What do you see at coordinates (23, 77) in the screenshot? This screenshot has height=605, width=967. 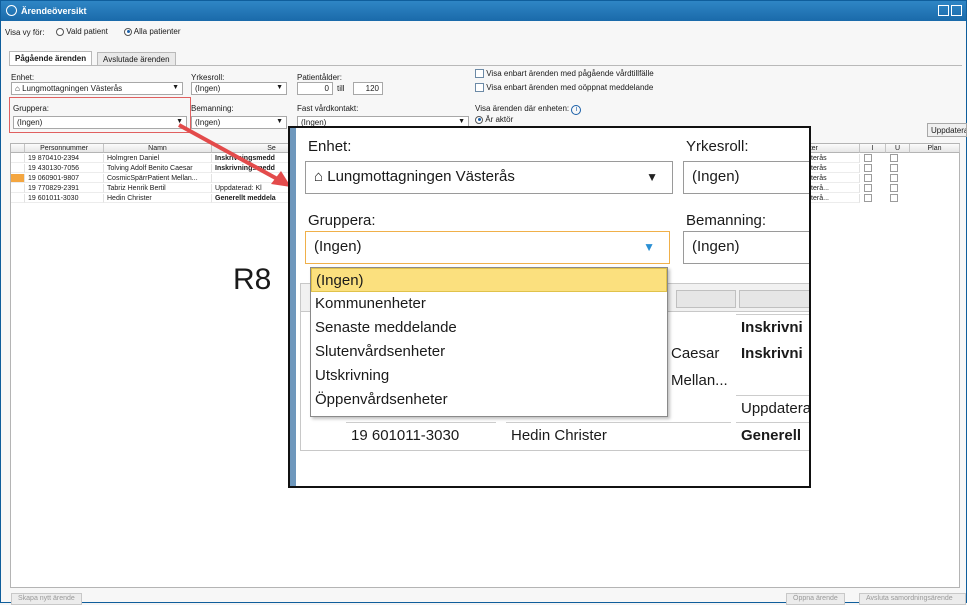 I see `unit-label: Enhet:` at bounding box center [23, 77].